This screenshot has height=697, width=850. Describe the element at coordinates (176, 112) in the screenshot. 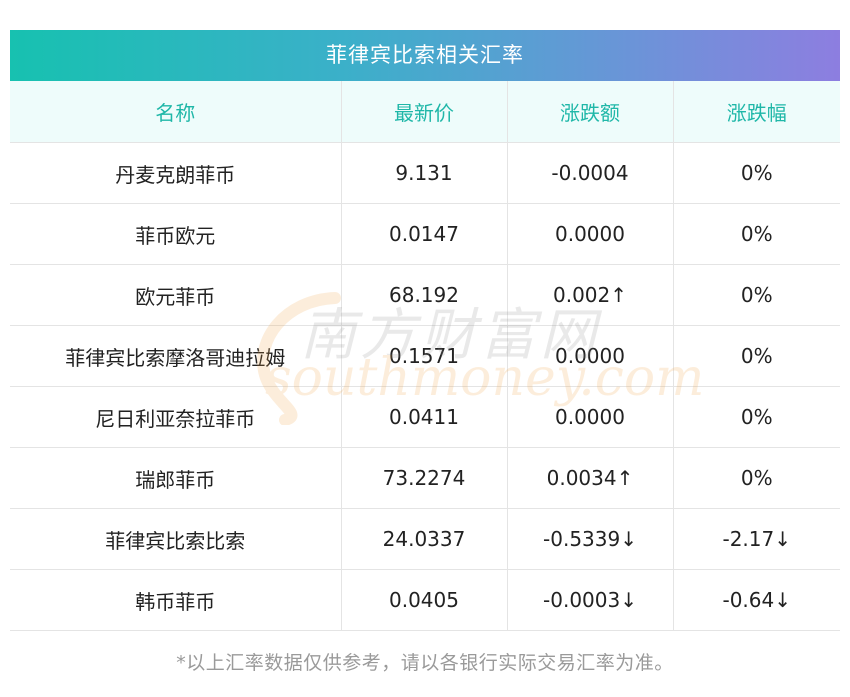

I see `column-header-name: 名称` at that location.